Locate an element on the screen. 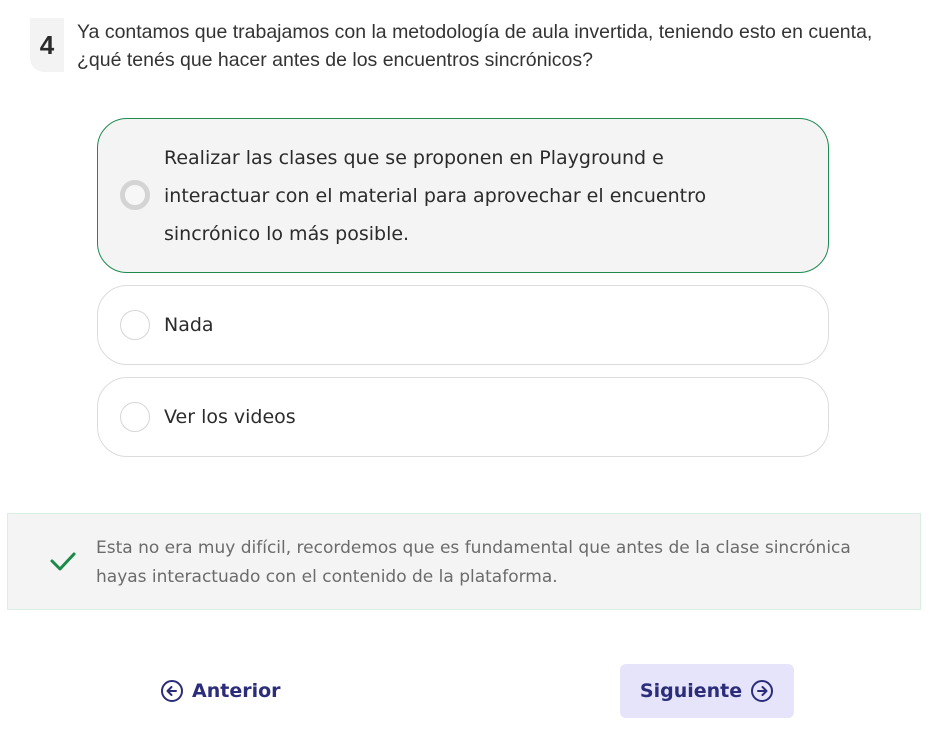  previous-button-label: Anterior is located at coordinates (236, 691).